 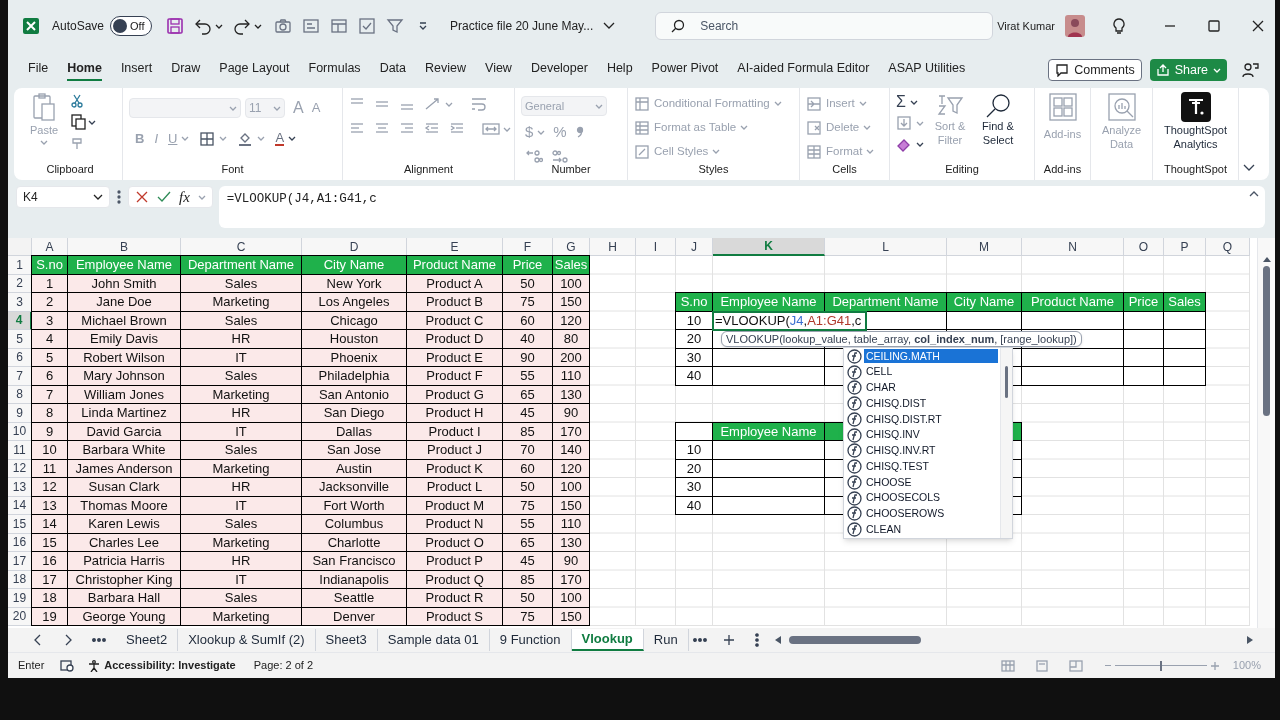 What do you see at coordinates (741, 207) in the screenshot?
I see `formula-field: =VLOOKUP(J4,A1:G41,c` at bounding box center [741, 207].